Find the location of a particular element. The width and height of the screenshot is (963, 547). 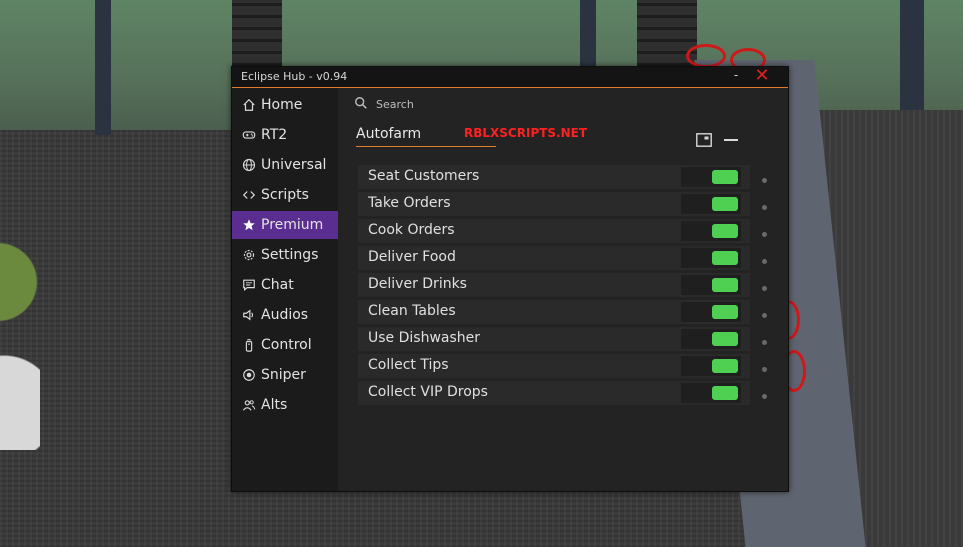

sidebar-item-label: Chat is located at coordinates (277, 285).